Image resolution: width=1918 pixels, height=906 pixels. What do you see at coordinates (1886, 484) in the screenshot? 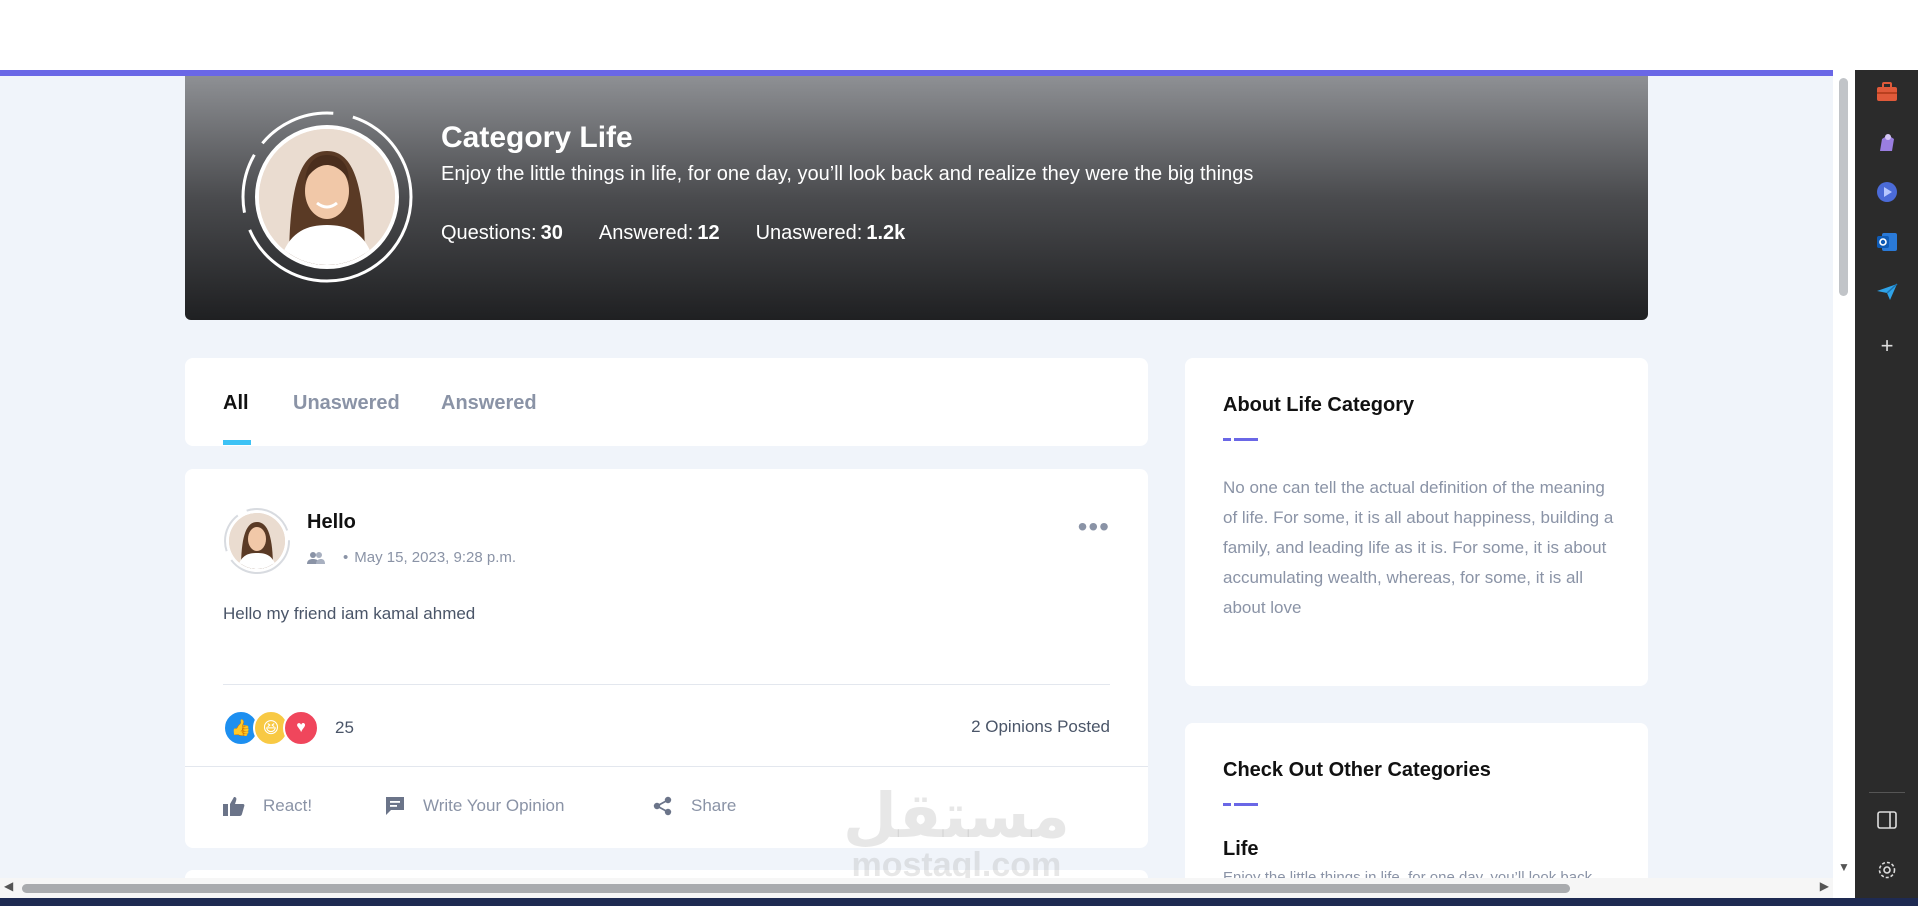
I see `browser-sidebar: +` at bounding box center [1886, 484].